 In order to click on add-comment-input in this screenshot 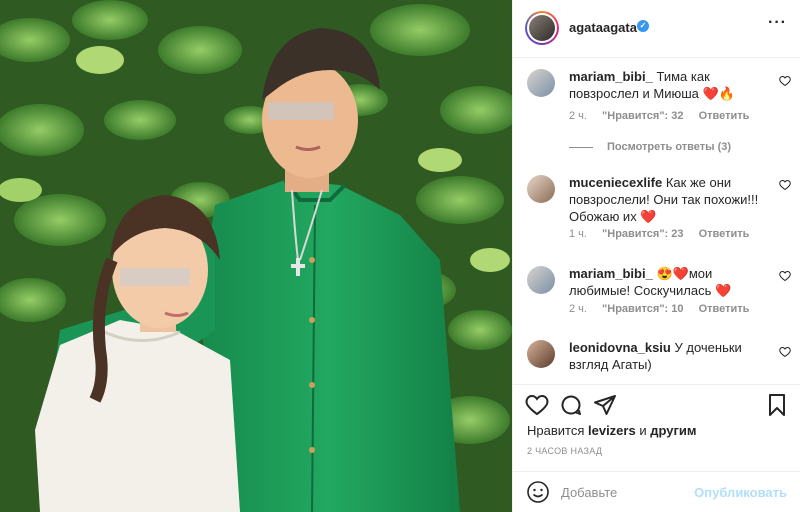, I will do `click(631, 492)`.